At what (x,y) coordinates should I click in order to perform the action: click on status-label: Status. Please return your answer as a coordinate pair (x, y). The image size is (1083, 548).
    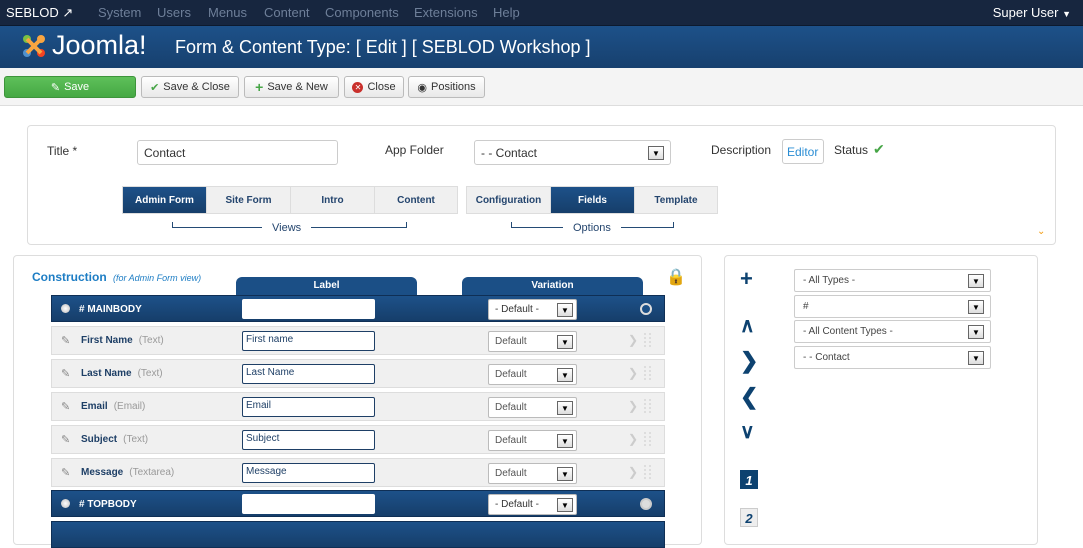
    Looking at the image, I should click on (851, 150).